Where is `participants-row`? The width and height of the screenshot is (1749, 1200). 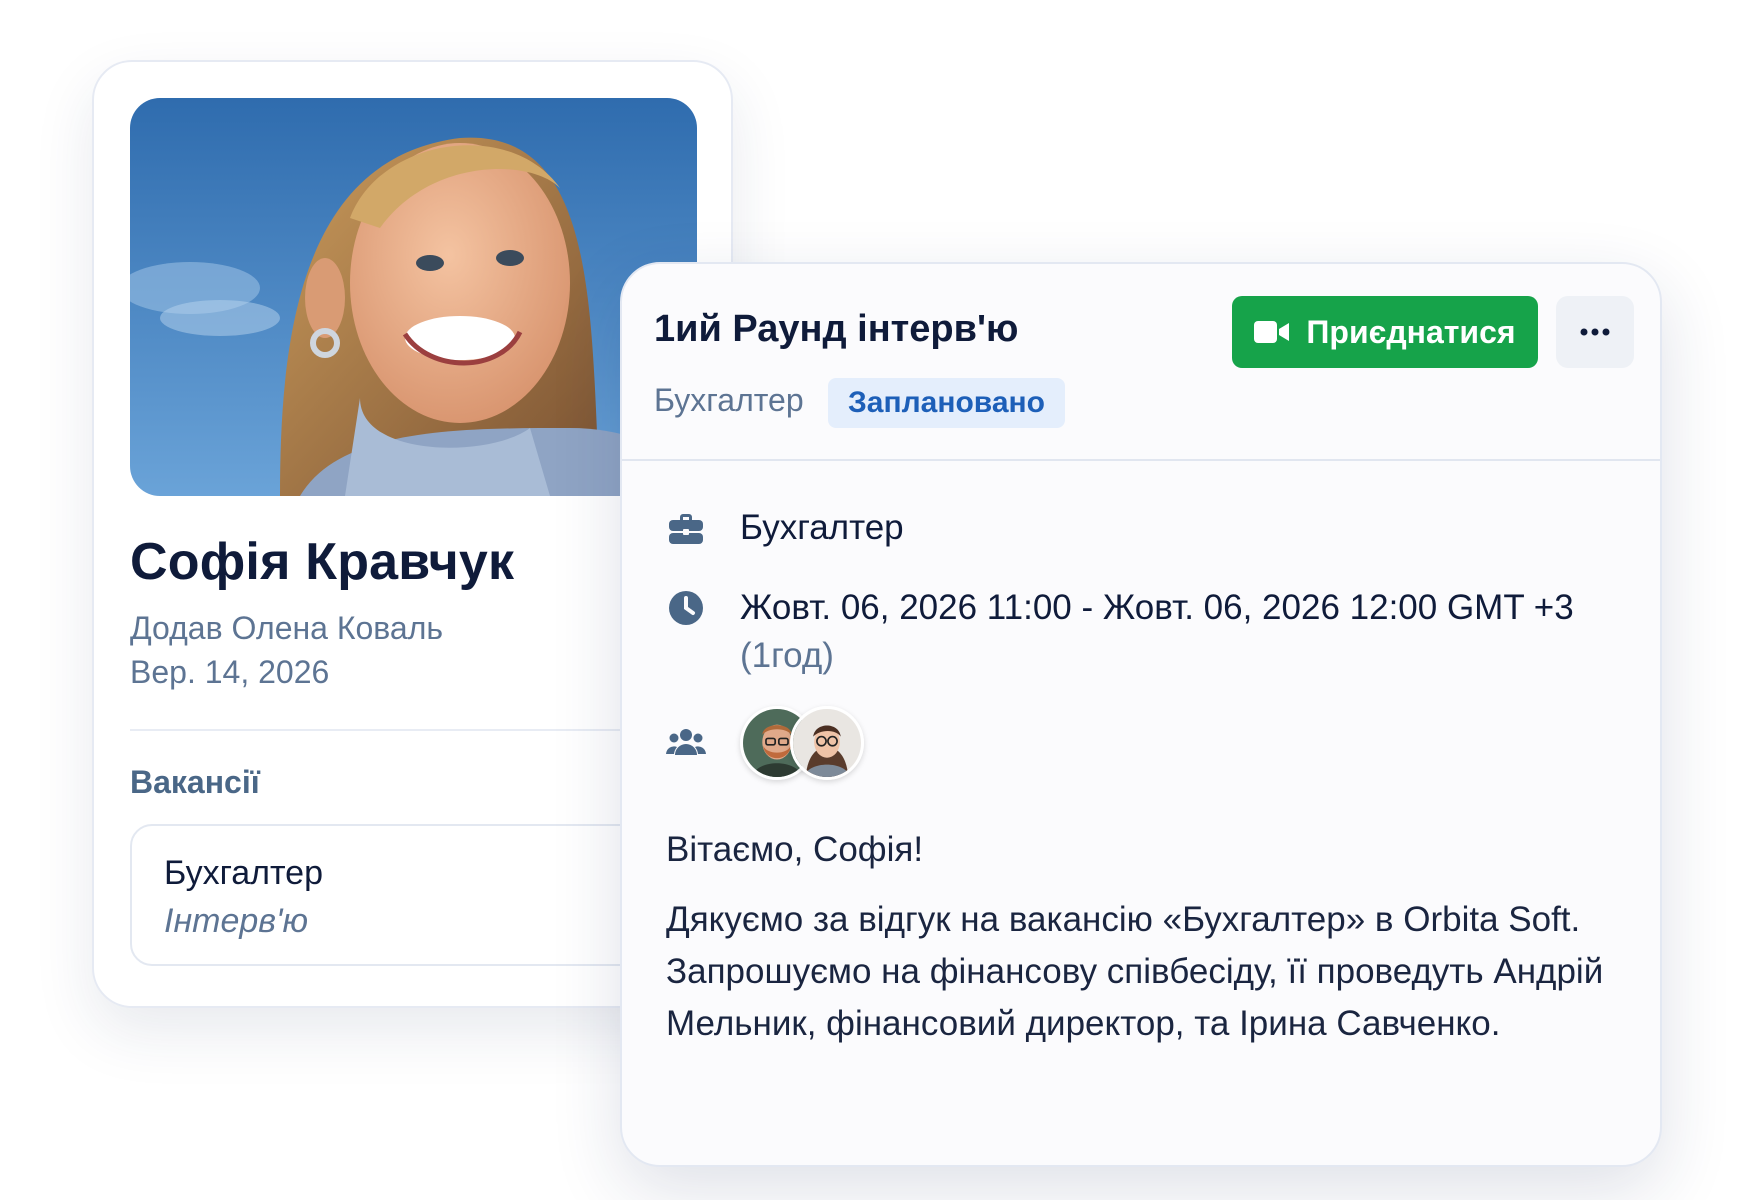 participants-row is located at coordinates (765, 743).